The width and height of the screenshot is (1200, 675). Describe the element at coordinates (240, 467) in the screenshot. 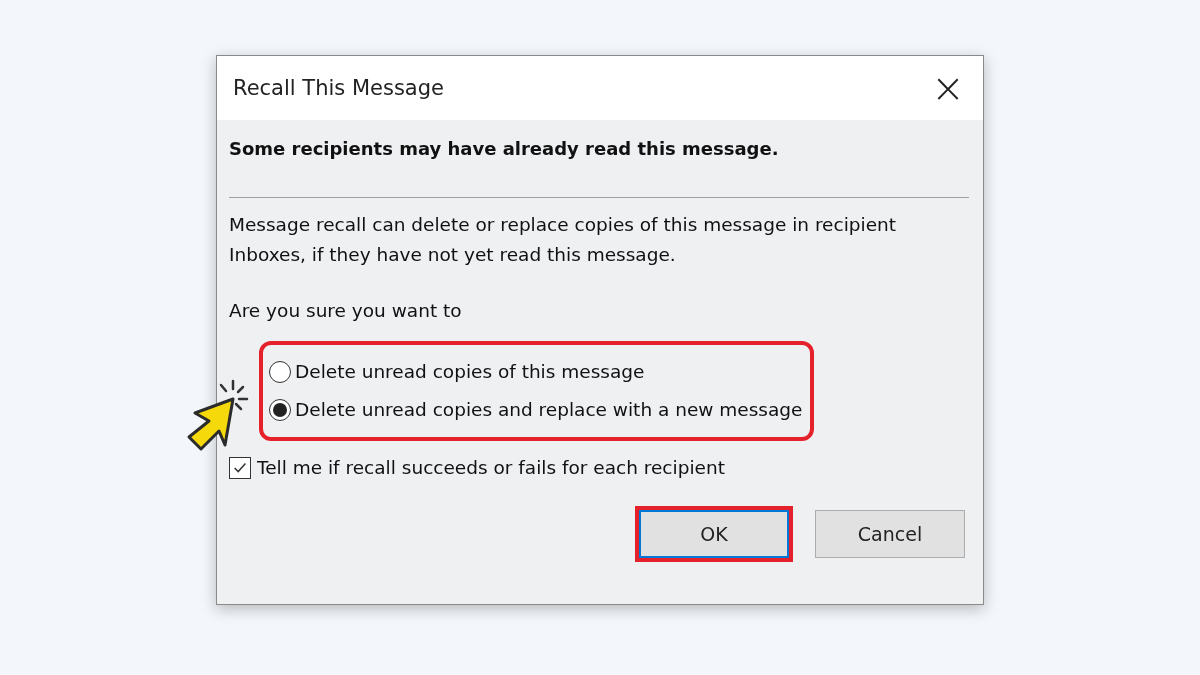

I see `checkbox` at that location.